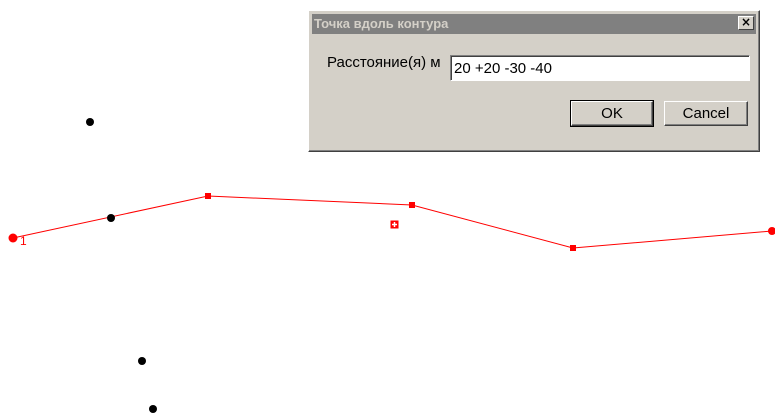 The width and height of the screenshot is (775, 417). What do you see at coordinates (706, 113) in the screenshot?
I see `cancel-button: Cancel` at bounding box center [706, 113].